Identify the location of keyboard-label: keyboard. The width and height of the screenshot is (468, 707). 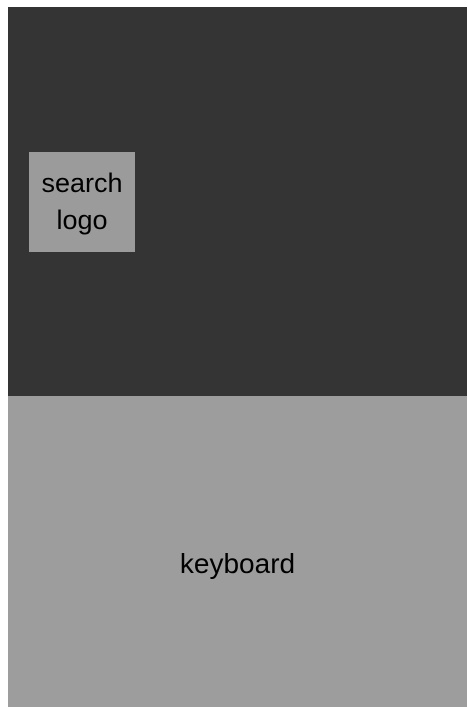
(237, 563).